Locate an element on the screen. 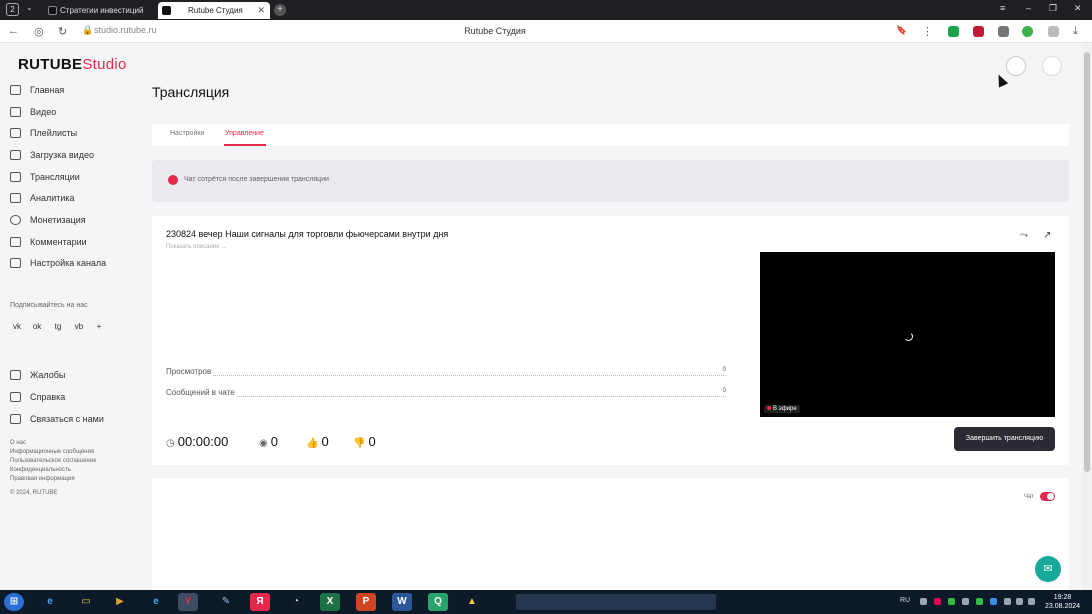 Image resolution: width=1092 pixels, height=614 pixels. telegram-icon: tg is located at coordinates (58, 327).